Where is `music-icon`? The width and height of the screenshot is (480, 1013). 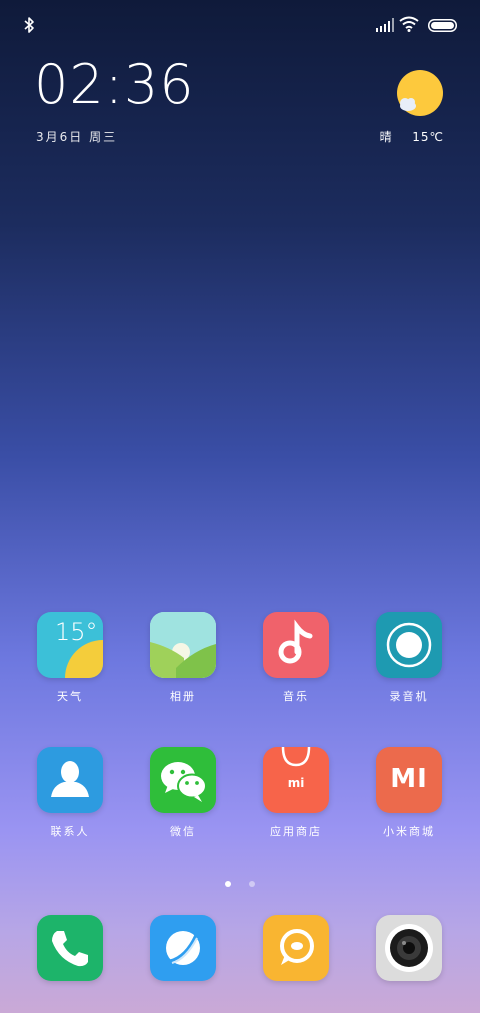 music-icon is located at coordinates (296, 645).